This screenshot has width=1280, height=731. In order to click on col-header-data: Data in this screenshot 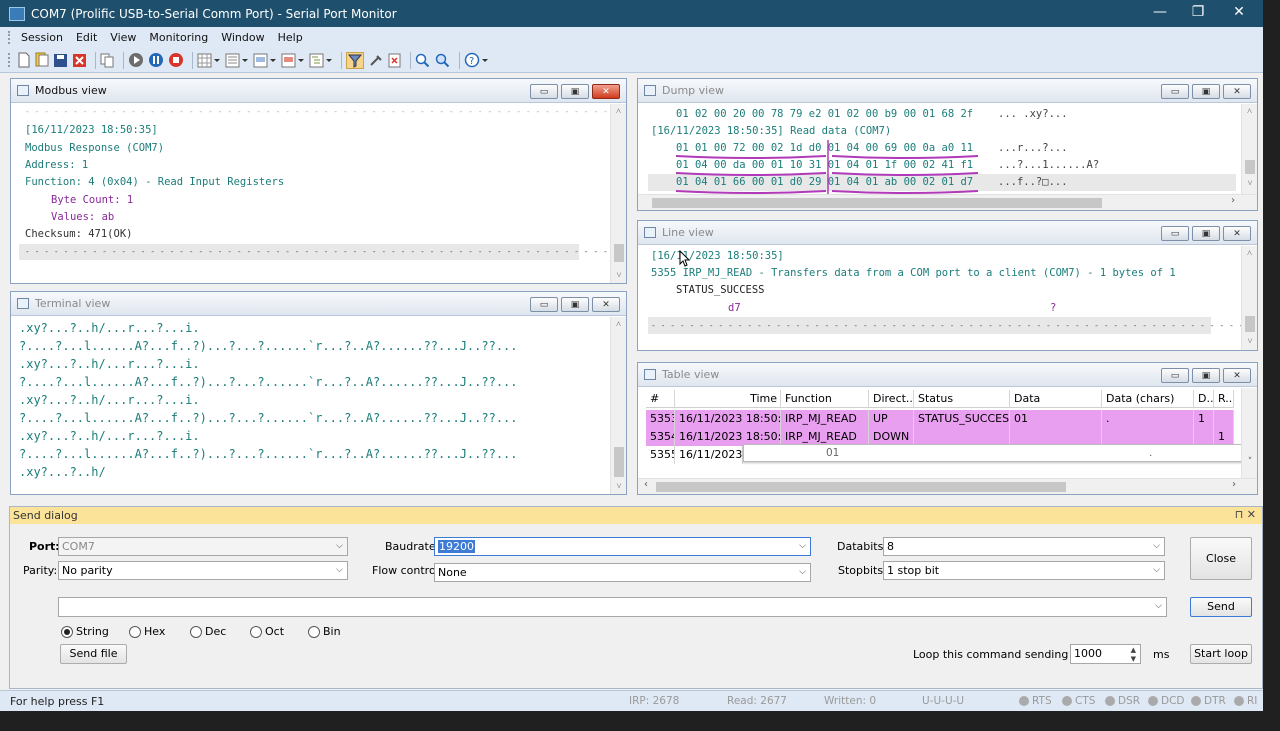, I will do `click(1056, 399)`.